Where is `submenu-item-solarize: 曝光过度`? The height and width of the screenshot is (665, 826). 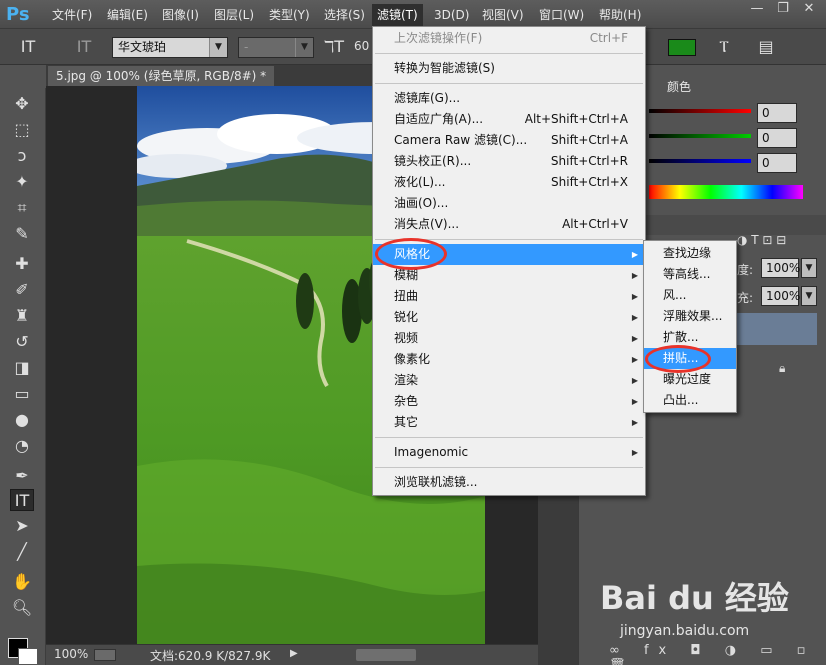
submenu-item-solarize: 曝光过度 is located at coordinates (690, 379).